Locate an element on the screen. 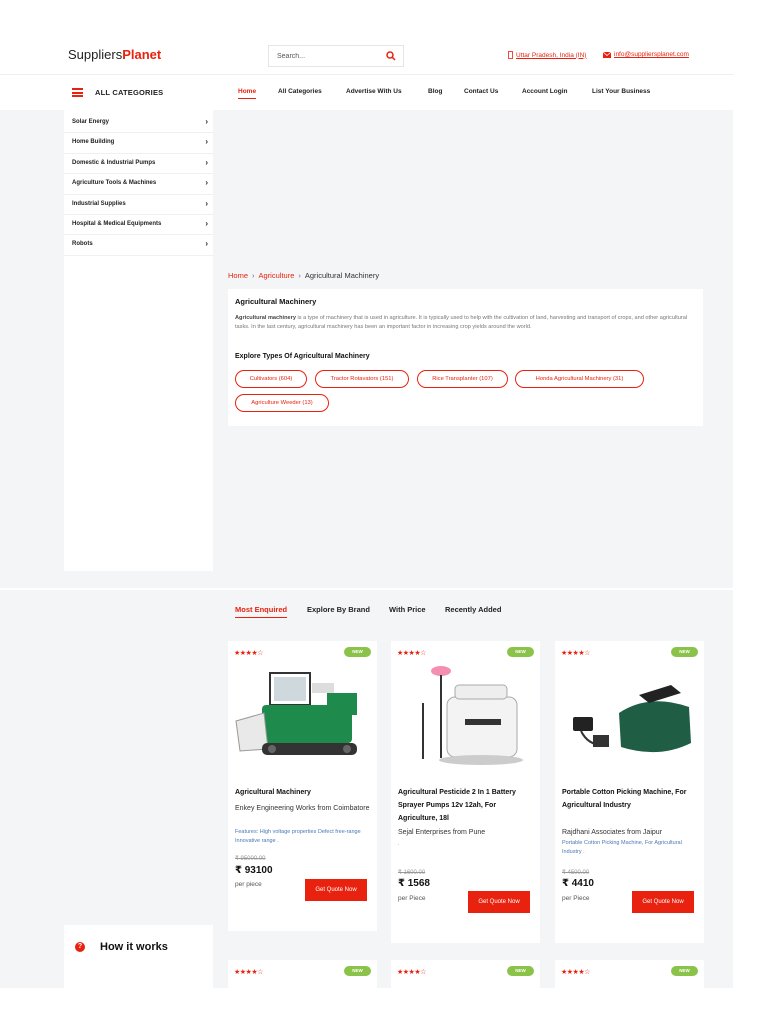 The height and width of the screenshot is (1024, 768). product-image-sprayer is located at coordinates (465, 718).